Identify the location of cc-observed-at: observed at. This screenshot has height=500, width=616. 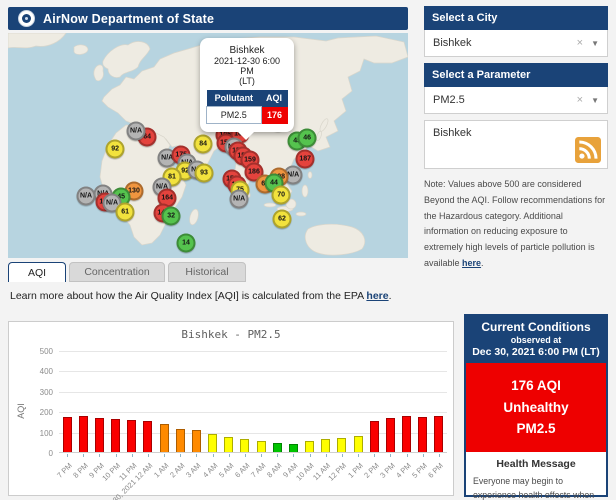
(536, 340).